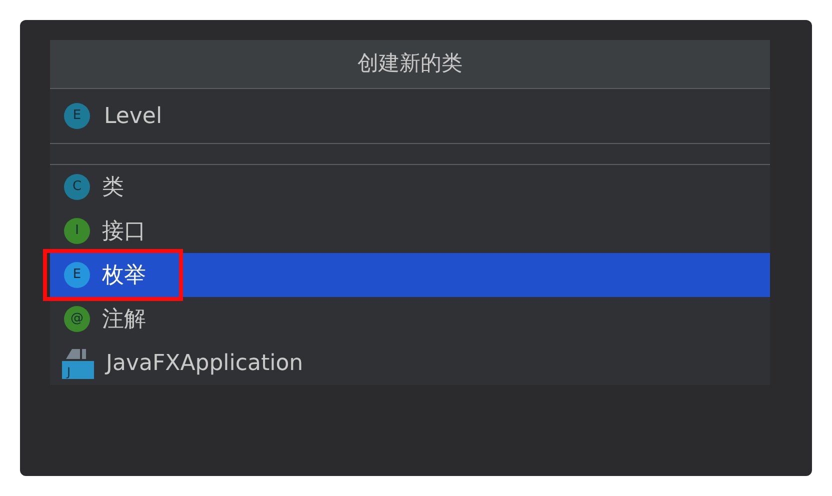 This screenshot has height=496, width=832. I want to click on dialog-title: 创建新的类, so click(410, 64).